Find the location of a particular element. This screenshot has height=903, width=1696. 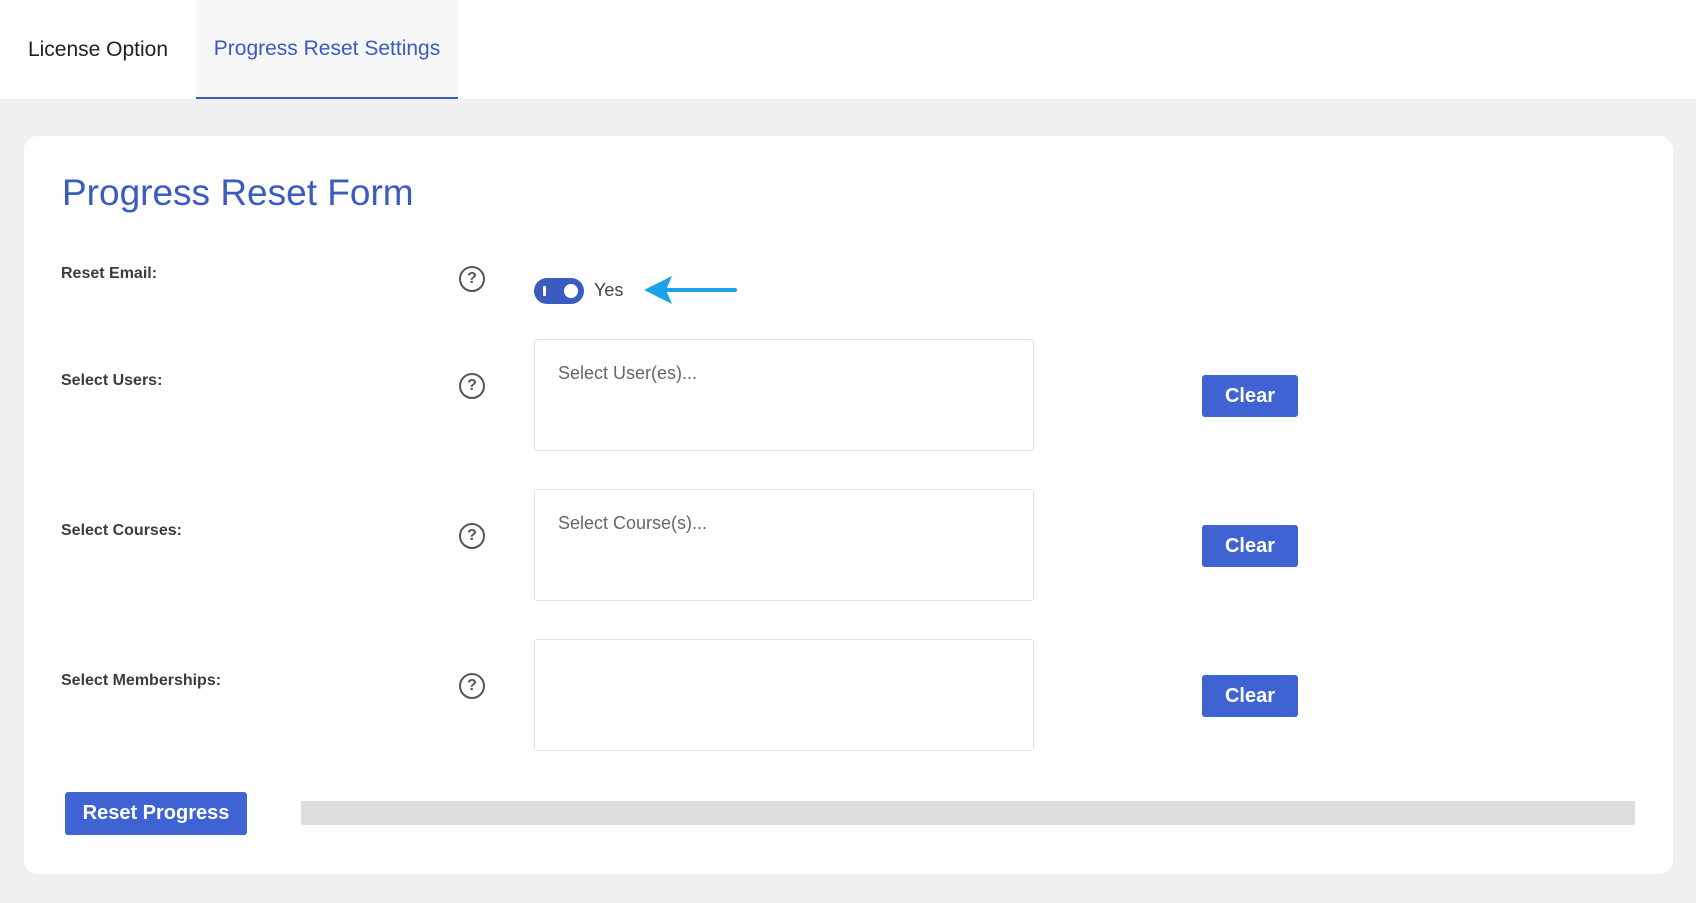

select-memberships-label: Select Memberships: is located at coordinates (141, 680).